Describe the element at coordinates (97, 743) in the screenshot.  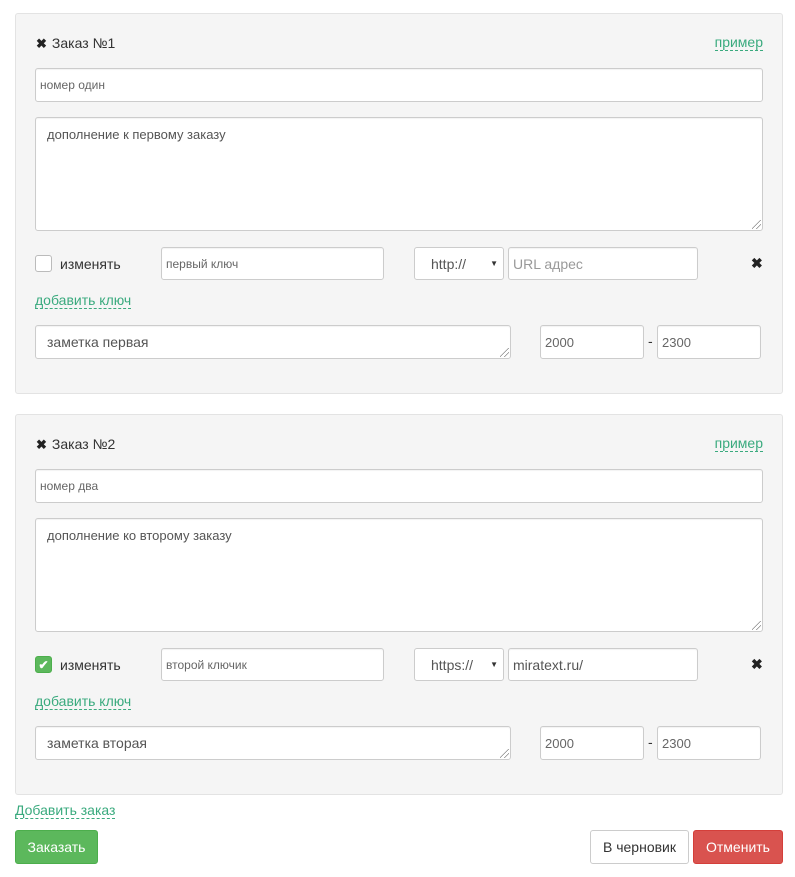
I see `note-text: заметка вторая` at that location.